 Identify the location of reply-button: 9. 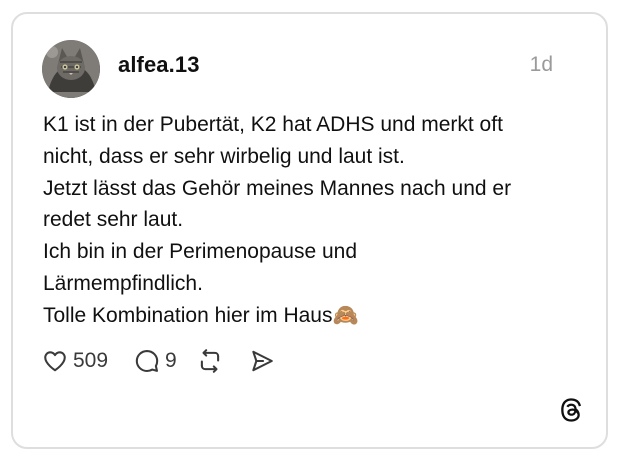
(155, 361).